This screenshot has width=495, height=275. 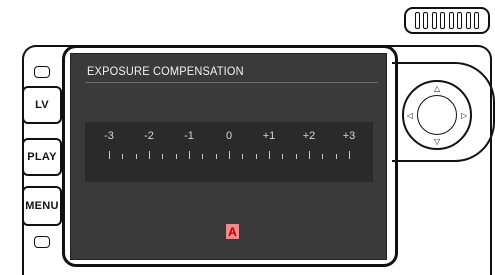 What do you see at coordinates (42, 206) in the screenshot?
I see `menu-button: MENU` at bounding box center [42, 206].